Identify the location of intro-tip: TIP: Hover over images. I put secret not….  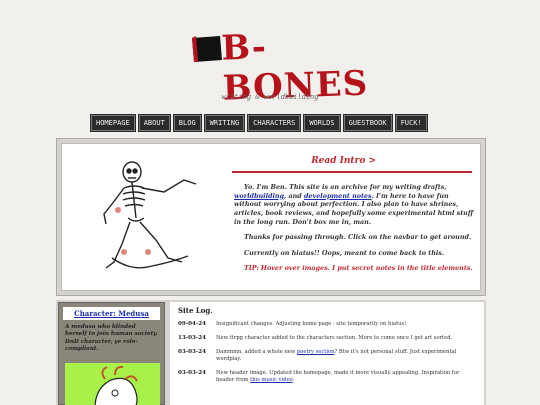
(358, 268).